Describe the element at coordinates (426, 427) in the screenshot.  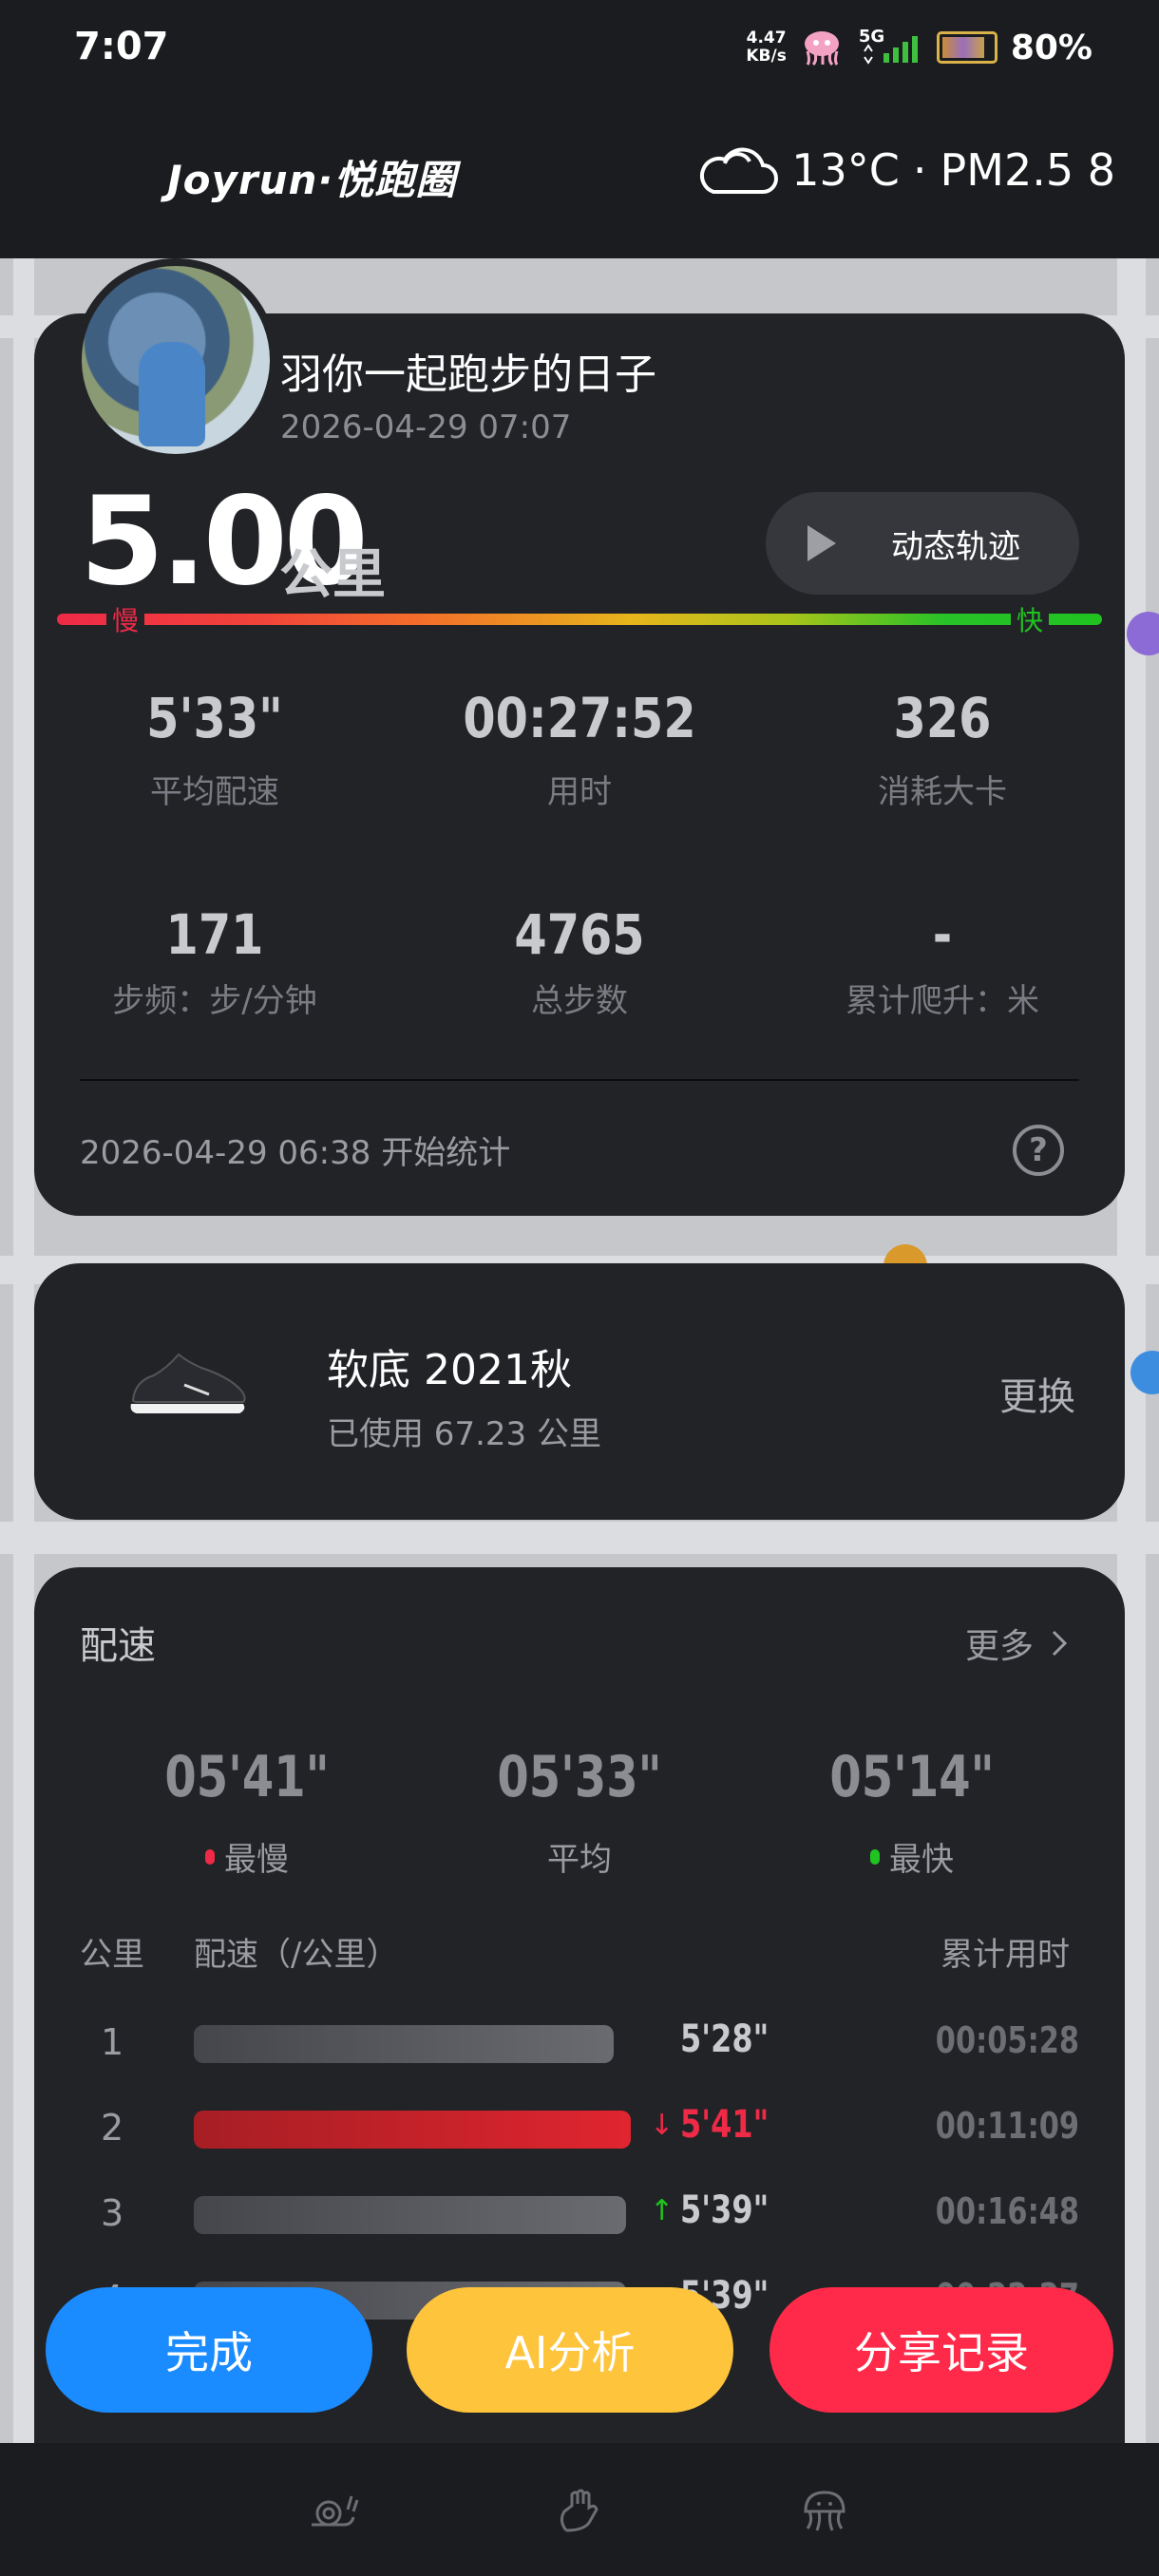
I see `run-datetime: 2026-04-29 07:07` at that location.